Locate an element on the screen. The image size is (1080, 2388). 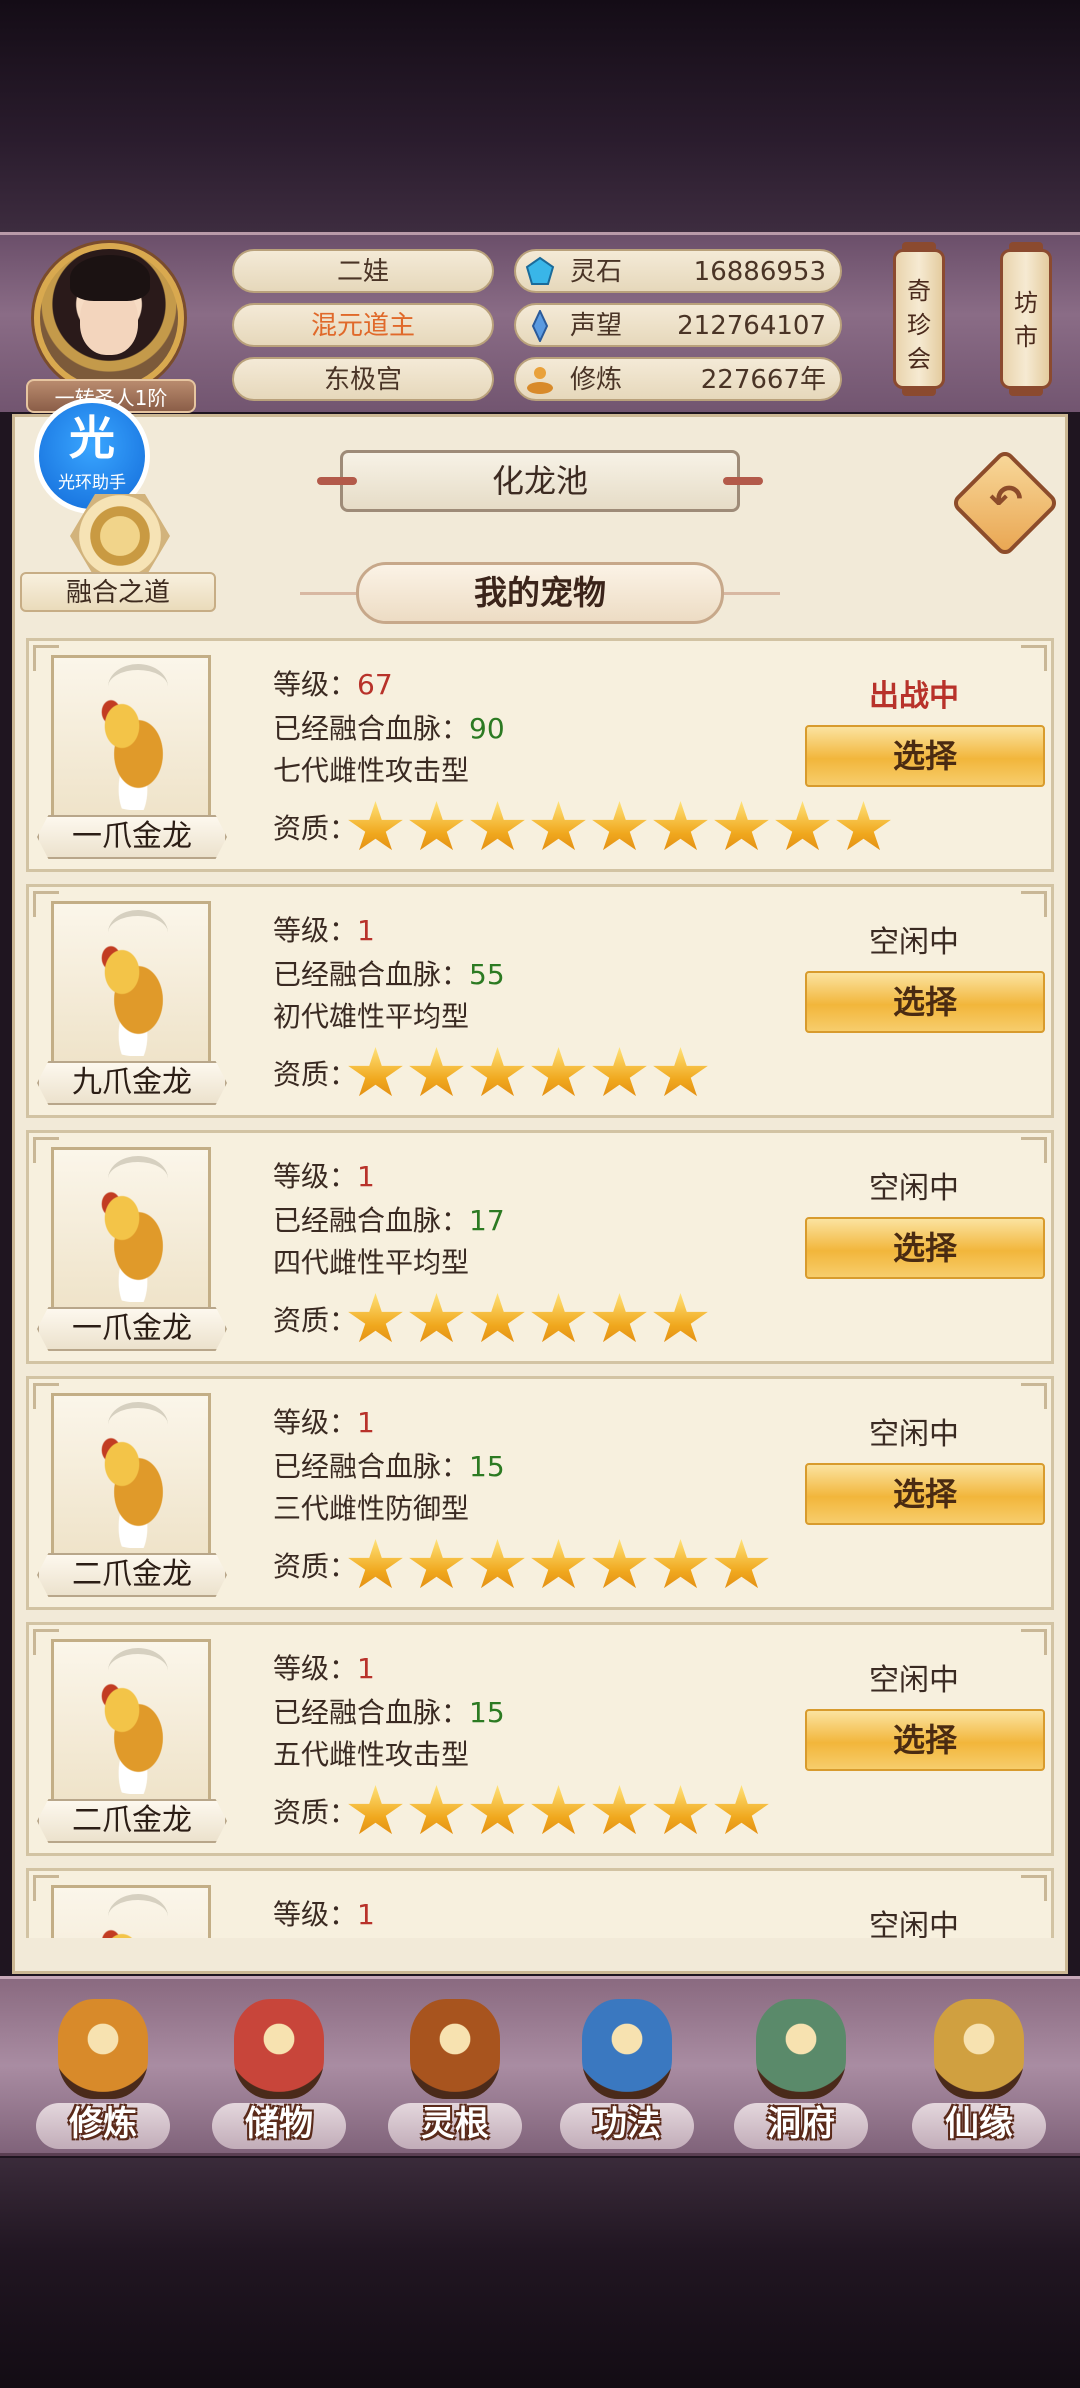
nav-label: 修炼 is located at coordinates (103, 2124).